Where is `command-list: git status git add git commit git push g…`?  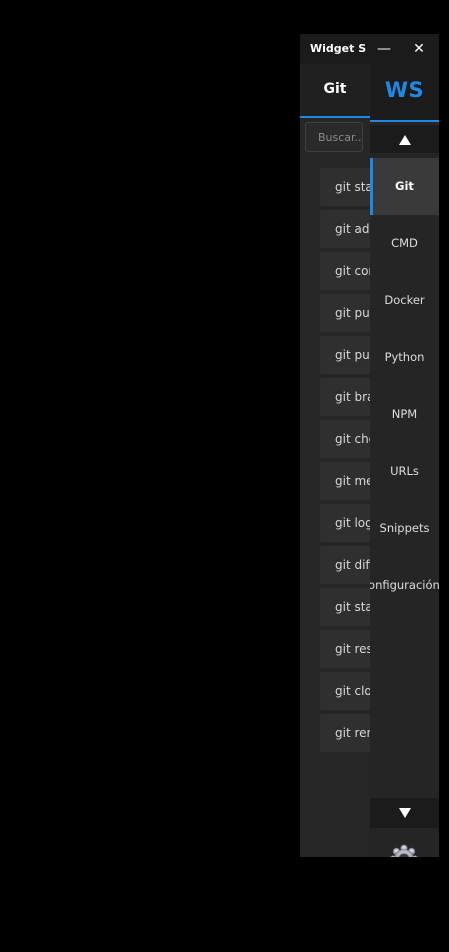
command-list: git status git add git commit git push g… is located at coordinates (345, 462).